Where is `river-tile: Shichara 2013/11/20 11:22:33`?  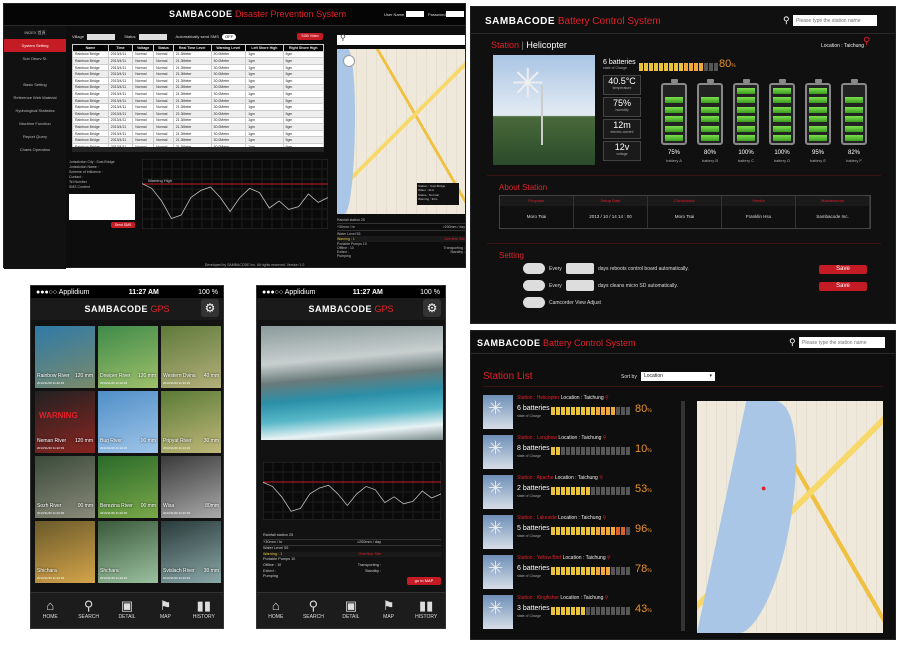 river-tile: Shichara 2013/11/20 11:22:33 is located at coordinates (65, 552).